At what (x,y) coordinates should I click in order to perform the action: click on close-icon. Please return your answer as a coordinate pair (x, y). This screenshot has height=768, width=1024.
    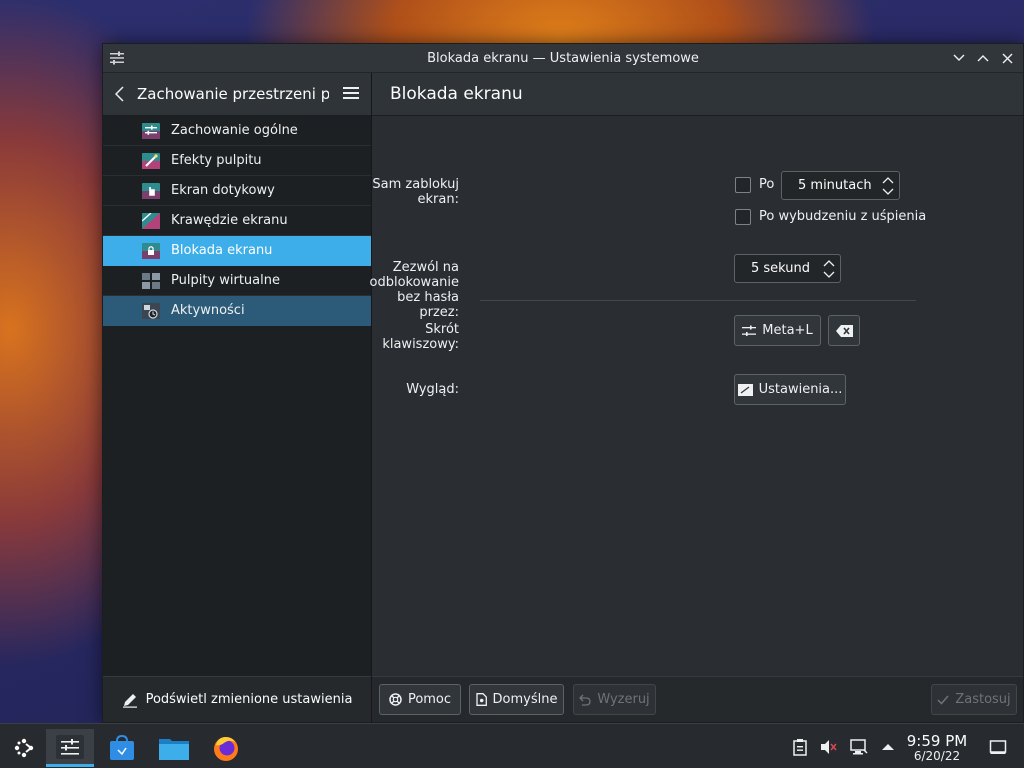
    Looking at the image, I should click on (1007, 58).